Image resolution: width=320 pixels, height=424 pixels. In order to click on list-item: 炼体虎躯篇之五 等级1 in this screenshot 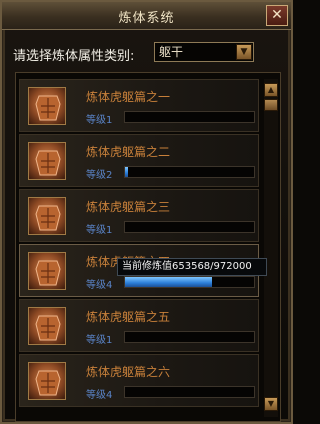, I will do `click(139, 325)`.